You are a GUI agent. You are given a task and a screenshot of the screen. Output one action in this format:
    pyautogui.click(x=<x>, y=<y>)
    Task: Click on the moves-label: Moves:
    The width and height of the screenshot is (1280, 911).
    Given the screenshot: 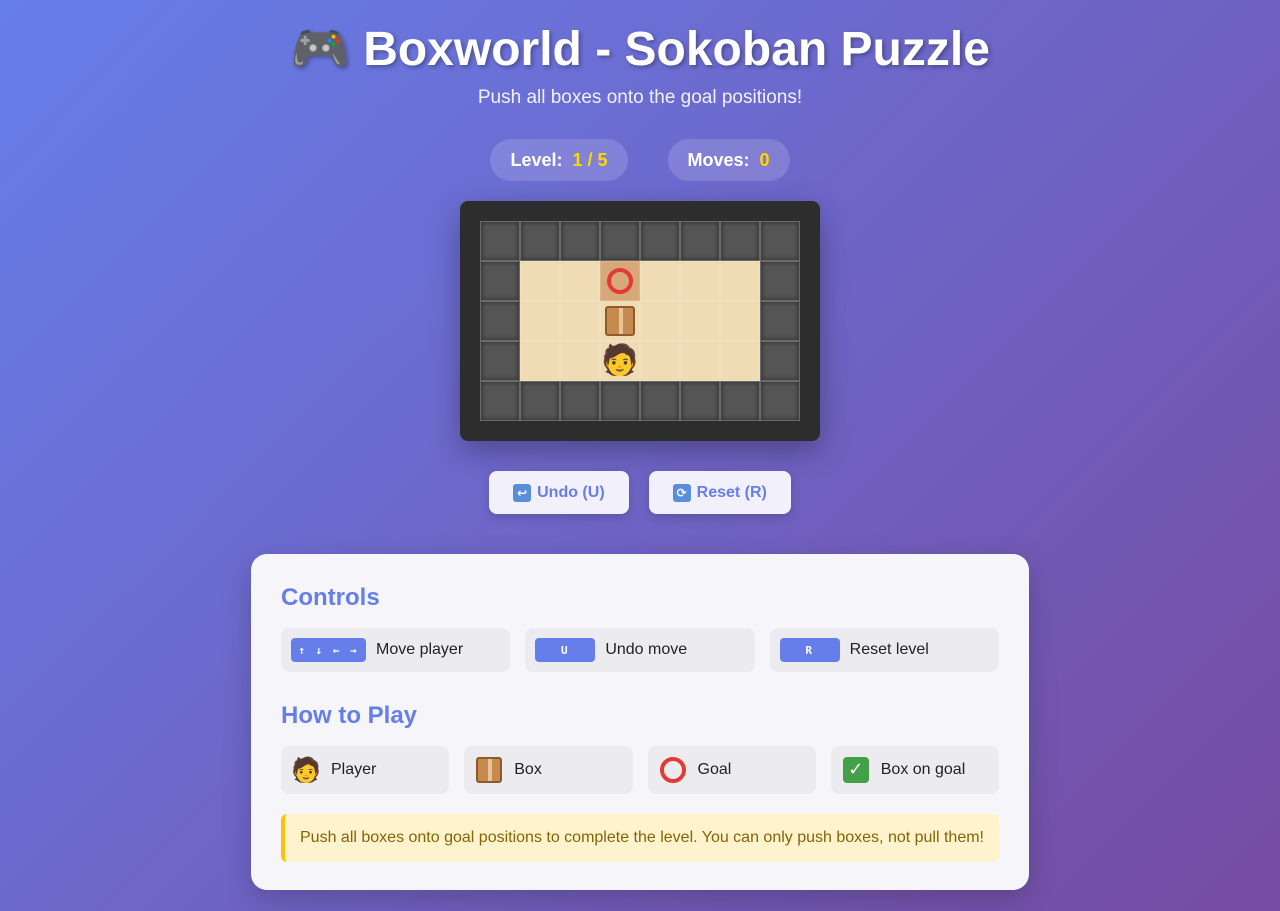 What is the action you would take?
    pyautogui.click(x=718, y=159)
    